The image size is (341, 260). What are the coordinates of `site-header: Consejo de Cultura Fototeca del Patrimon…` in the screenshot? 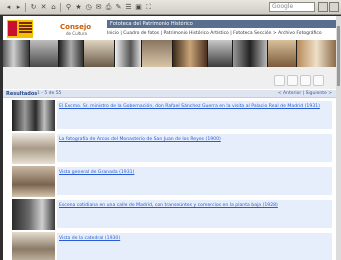 It's located at (169, 28).